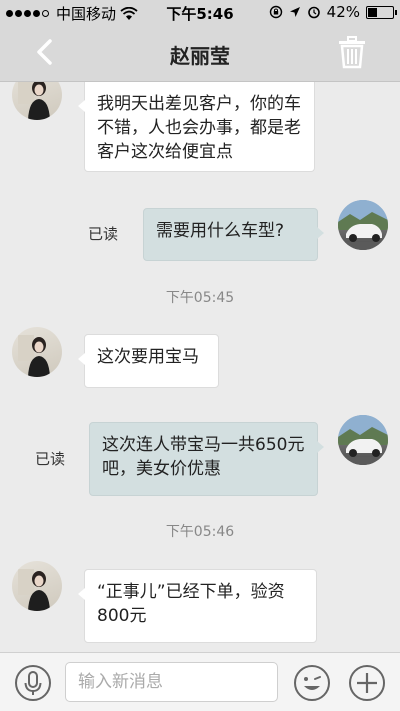  Describe the element at coordinates (199, 128) in the screenshot. I see `message-text: 我明天出差见客户，你的车不错，人也会办事，都是老客户这次给便宜点` at that location.